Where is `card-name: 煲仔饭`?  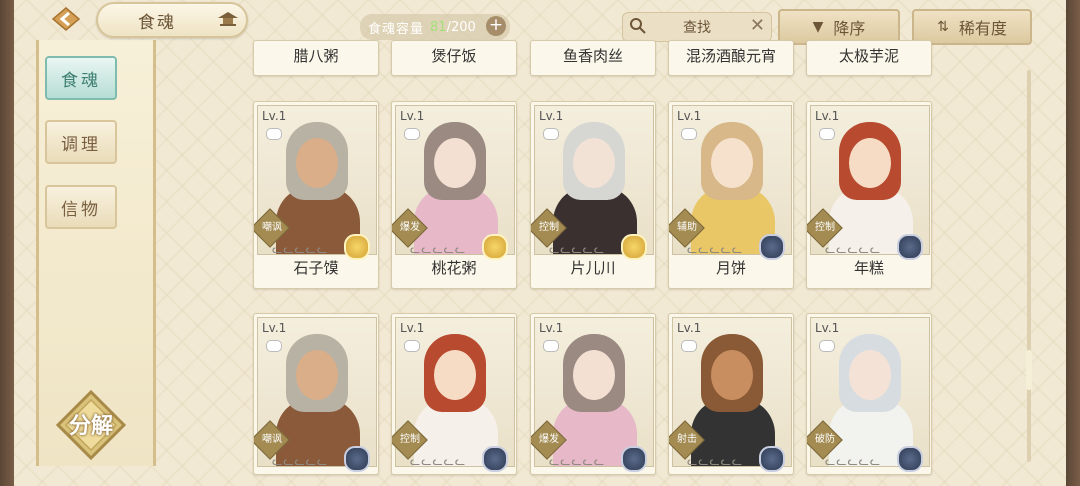
card-name: 煲仔饭 is located at coordinates (454, 56).